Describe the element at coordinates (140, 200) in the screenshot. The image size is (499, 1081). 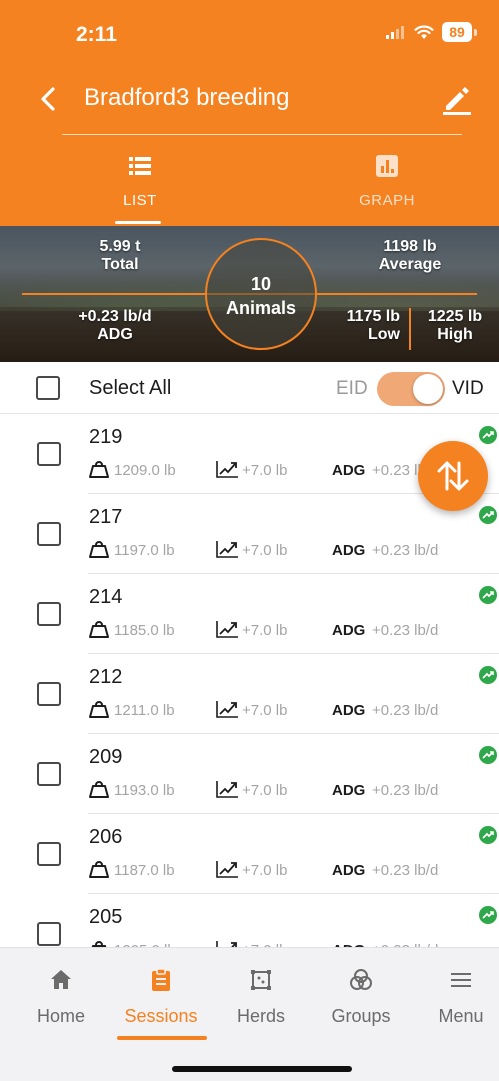
I see `tab-list-label: LIST` at that location.